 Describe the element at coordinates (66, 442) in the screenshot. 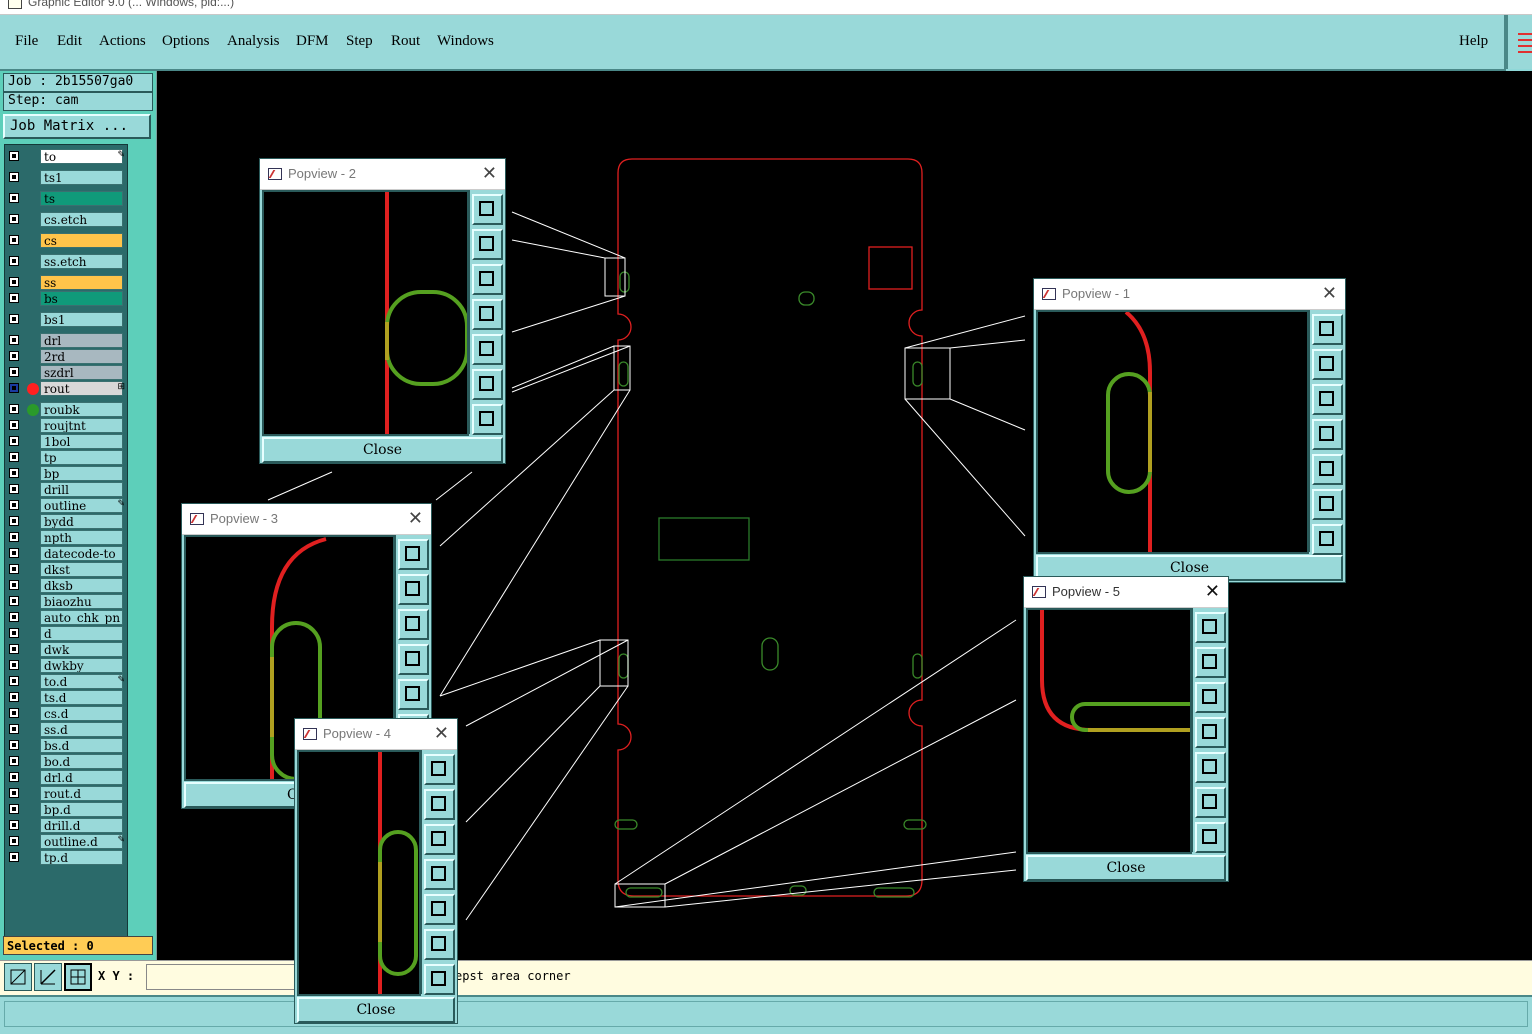

I see `layer-row-1bol: 1bol` at that location.